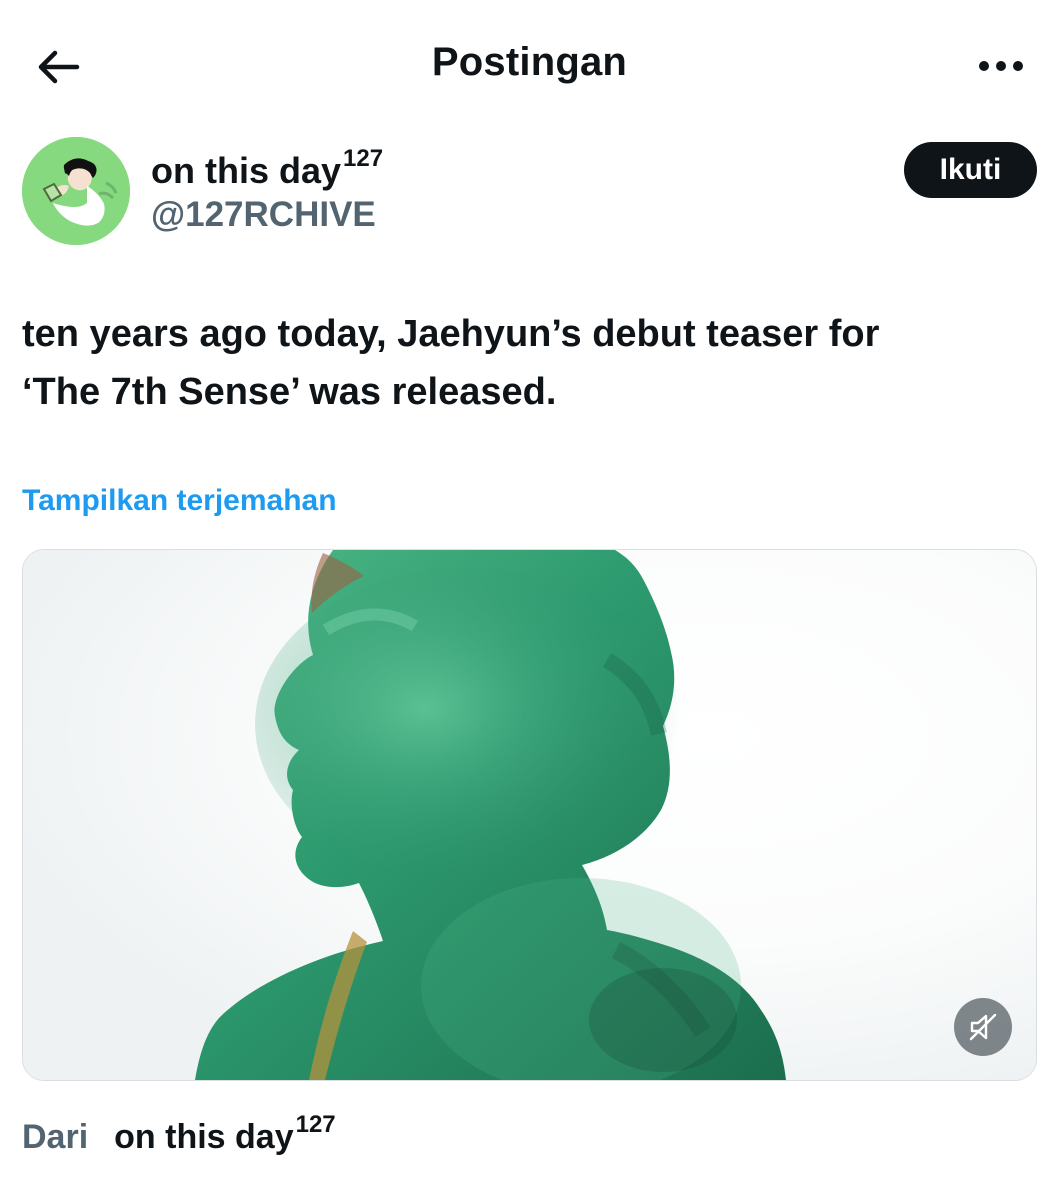 The image size is (1059, 1200). What do you see at coordinates (263, 215) in the screenshot?
I see `author-handle: @127RCHIVE` at bounding box center [263, 215].